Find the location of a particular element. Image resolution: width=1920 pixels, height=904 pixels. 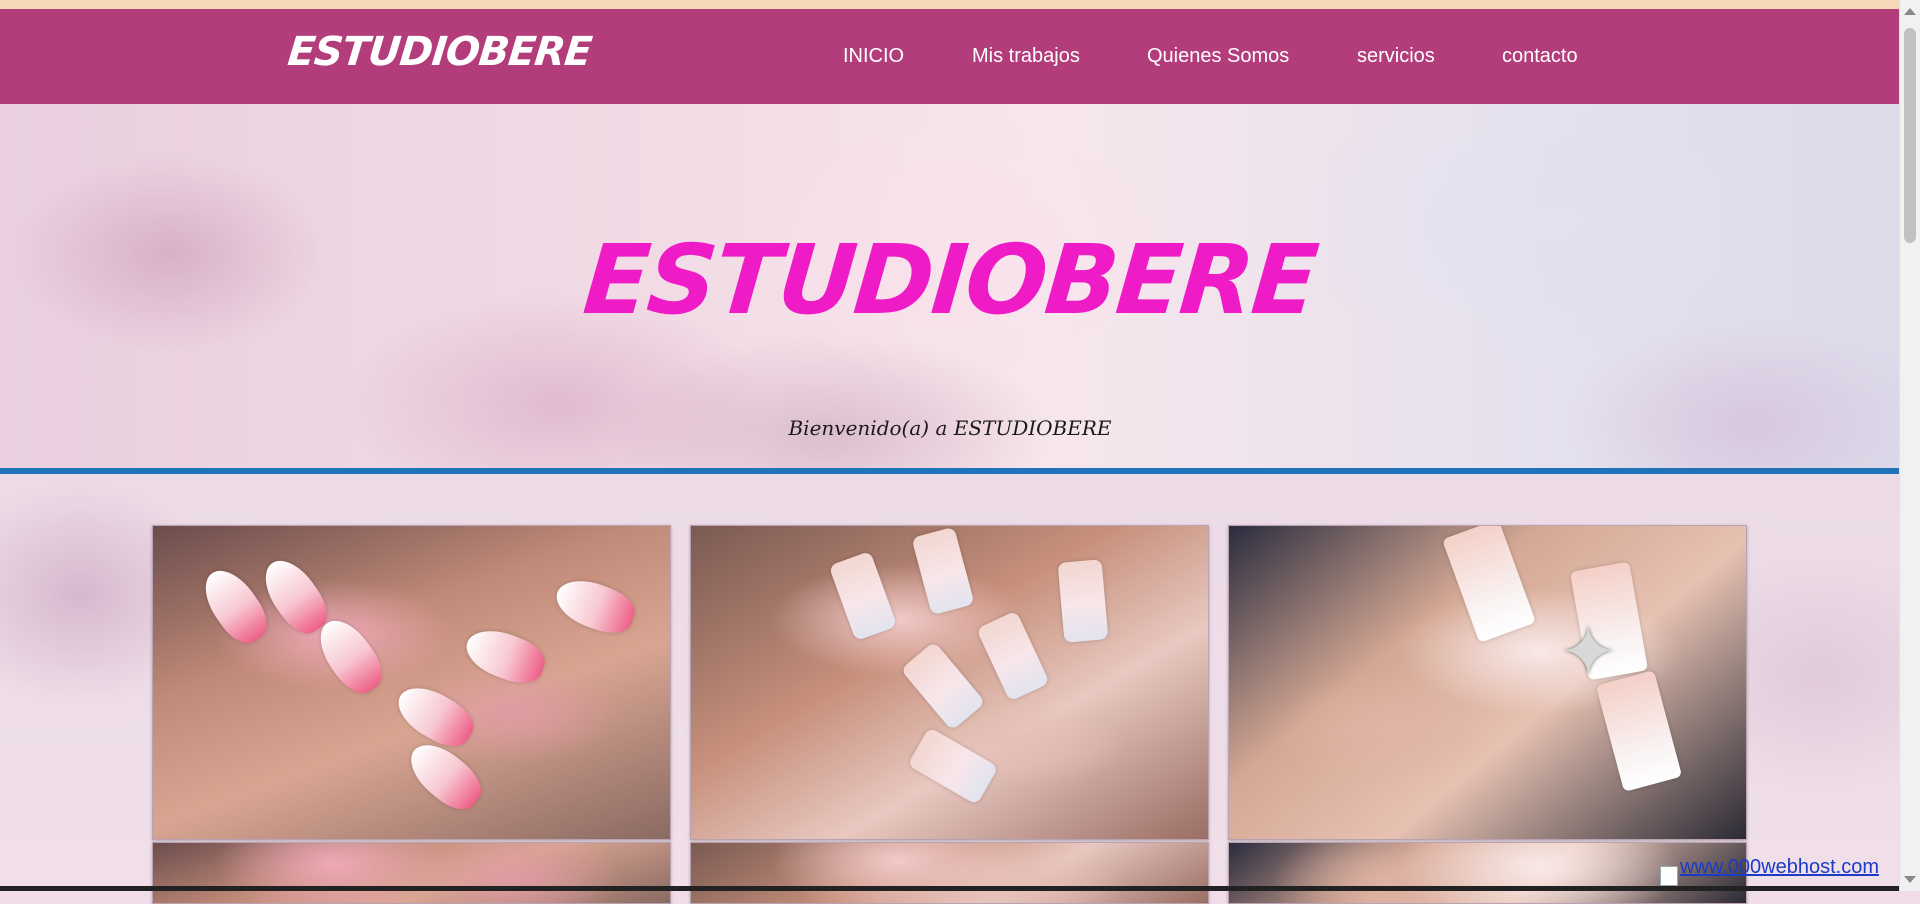

host-link: www.000webhost.com is located at coordinates (1779, 867).